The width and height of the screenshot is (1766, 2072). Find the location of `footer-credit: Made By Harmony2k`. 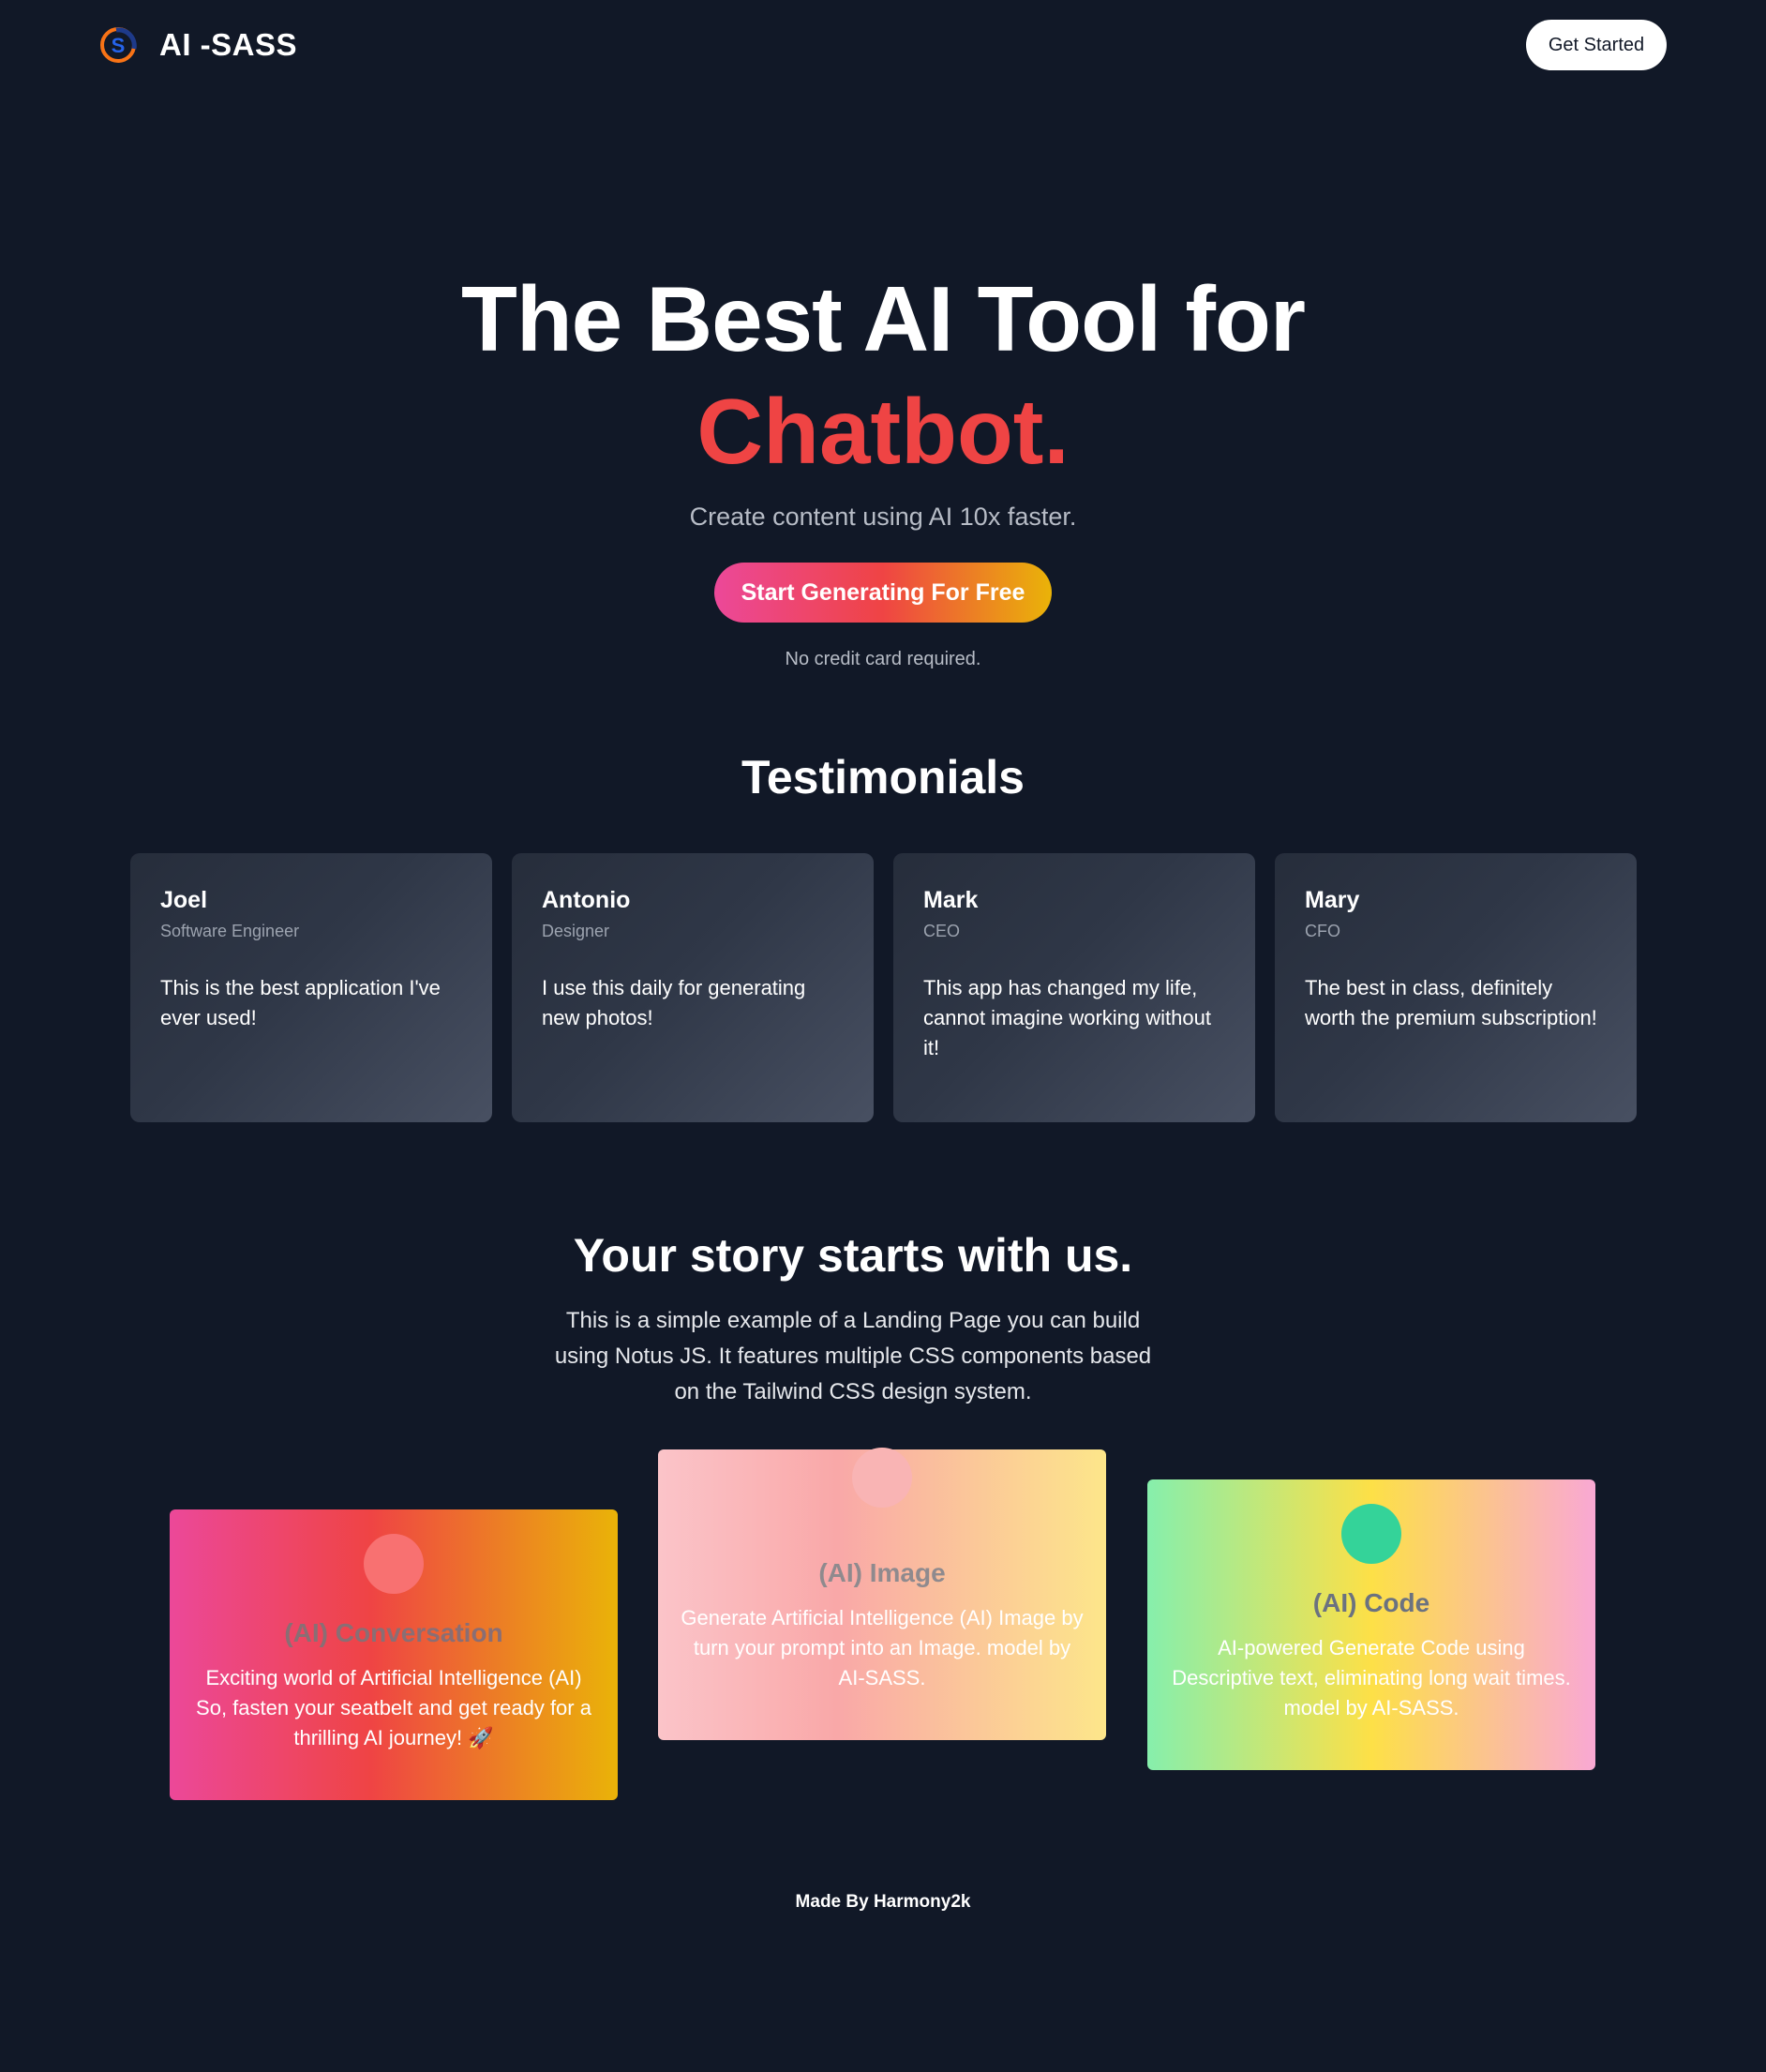

footer-credit: Made By Harmony2k is located at coordinates (883, 1902).